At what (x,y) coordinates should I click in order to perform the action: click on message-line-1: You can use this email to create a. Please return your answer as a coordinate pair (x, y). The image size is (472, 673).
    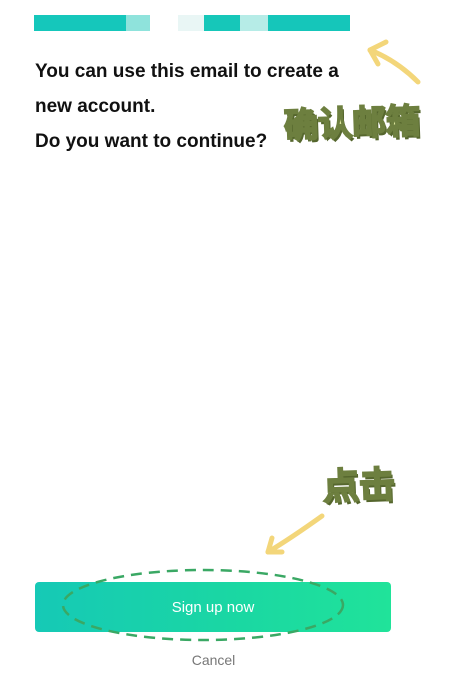
    Looking at the image, I should click on (187, 71).